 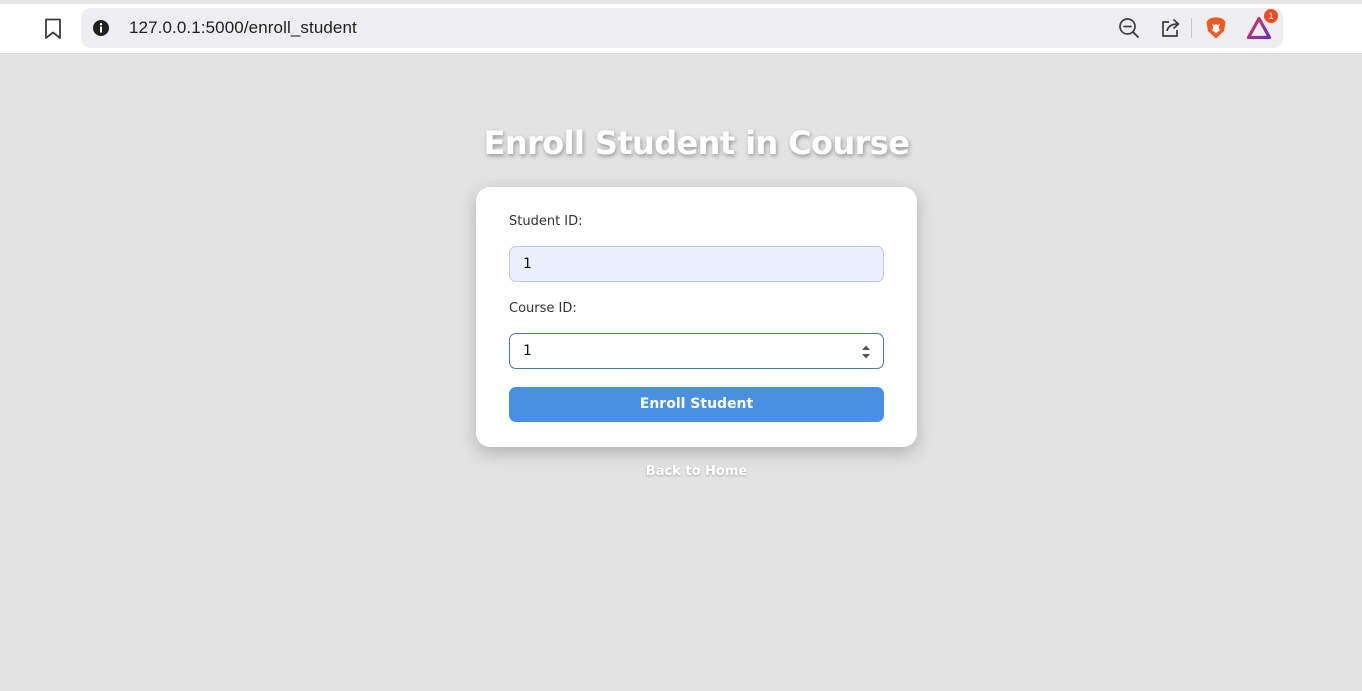 What do you see at coordinates (866, 352) in the screenshot?
I see `number-spinner` at bounding box center [866, 352].